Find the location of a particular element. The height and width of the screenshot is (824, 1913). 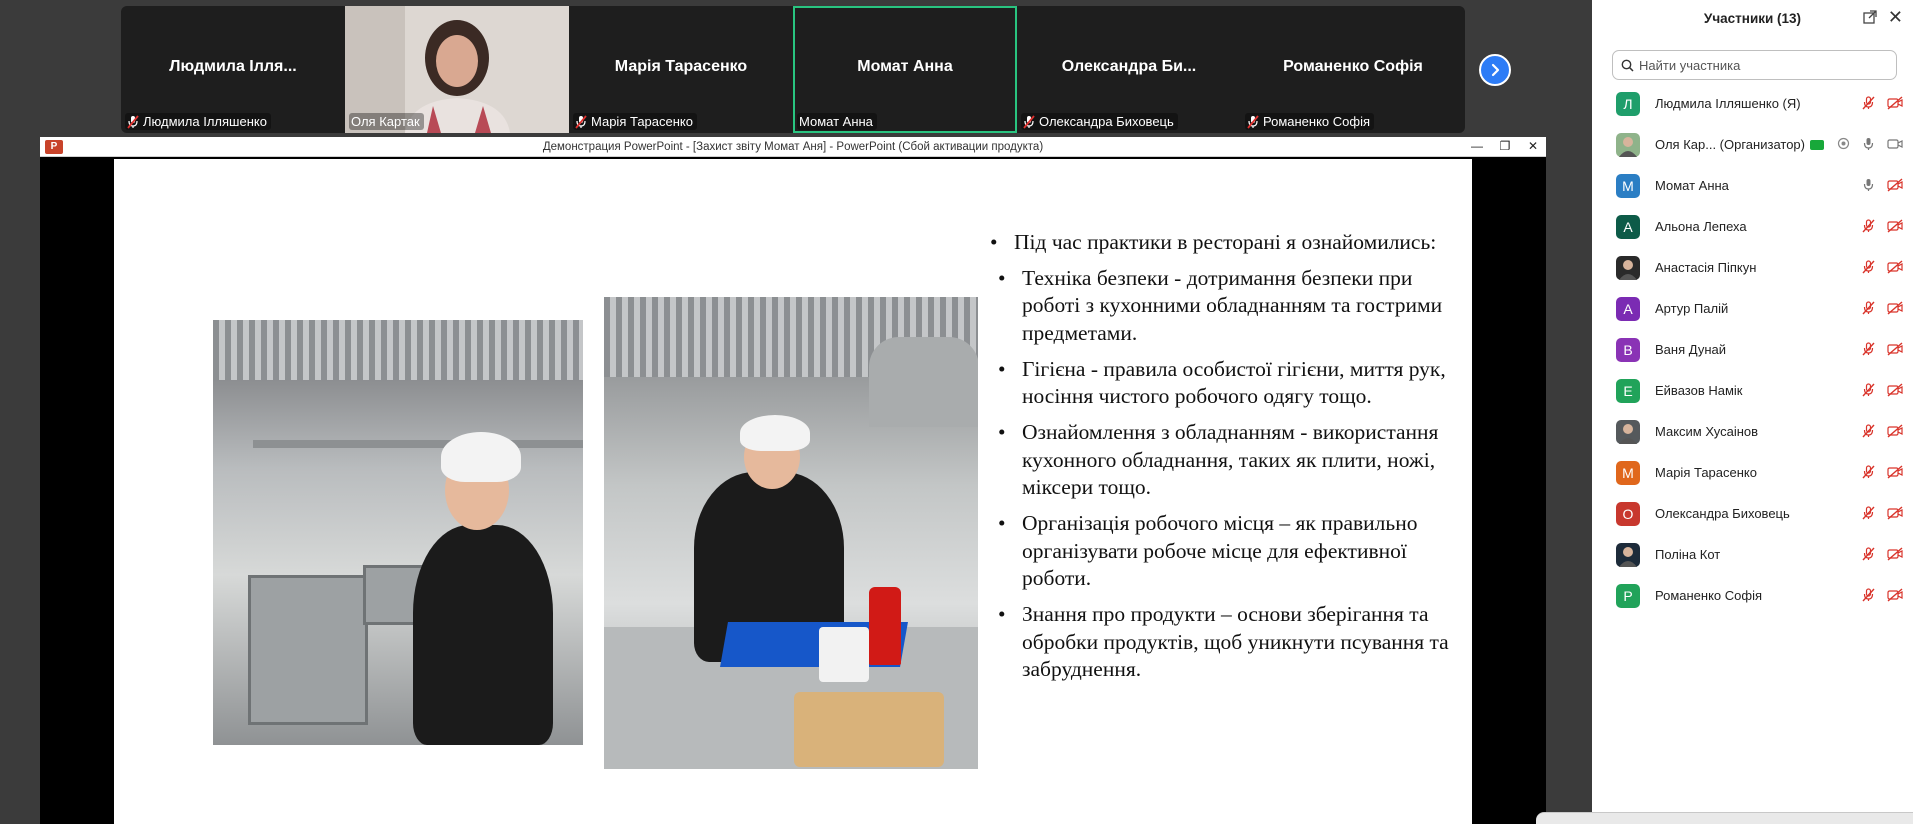

avatar: Е is located at coordinates (1628, 390).